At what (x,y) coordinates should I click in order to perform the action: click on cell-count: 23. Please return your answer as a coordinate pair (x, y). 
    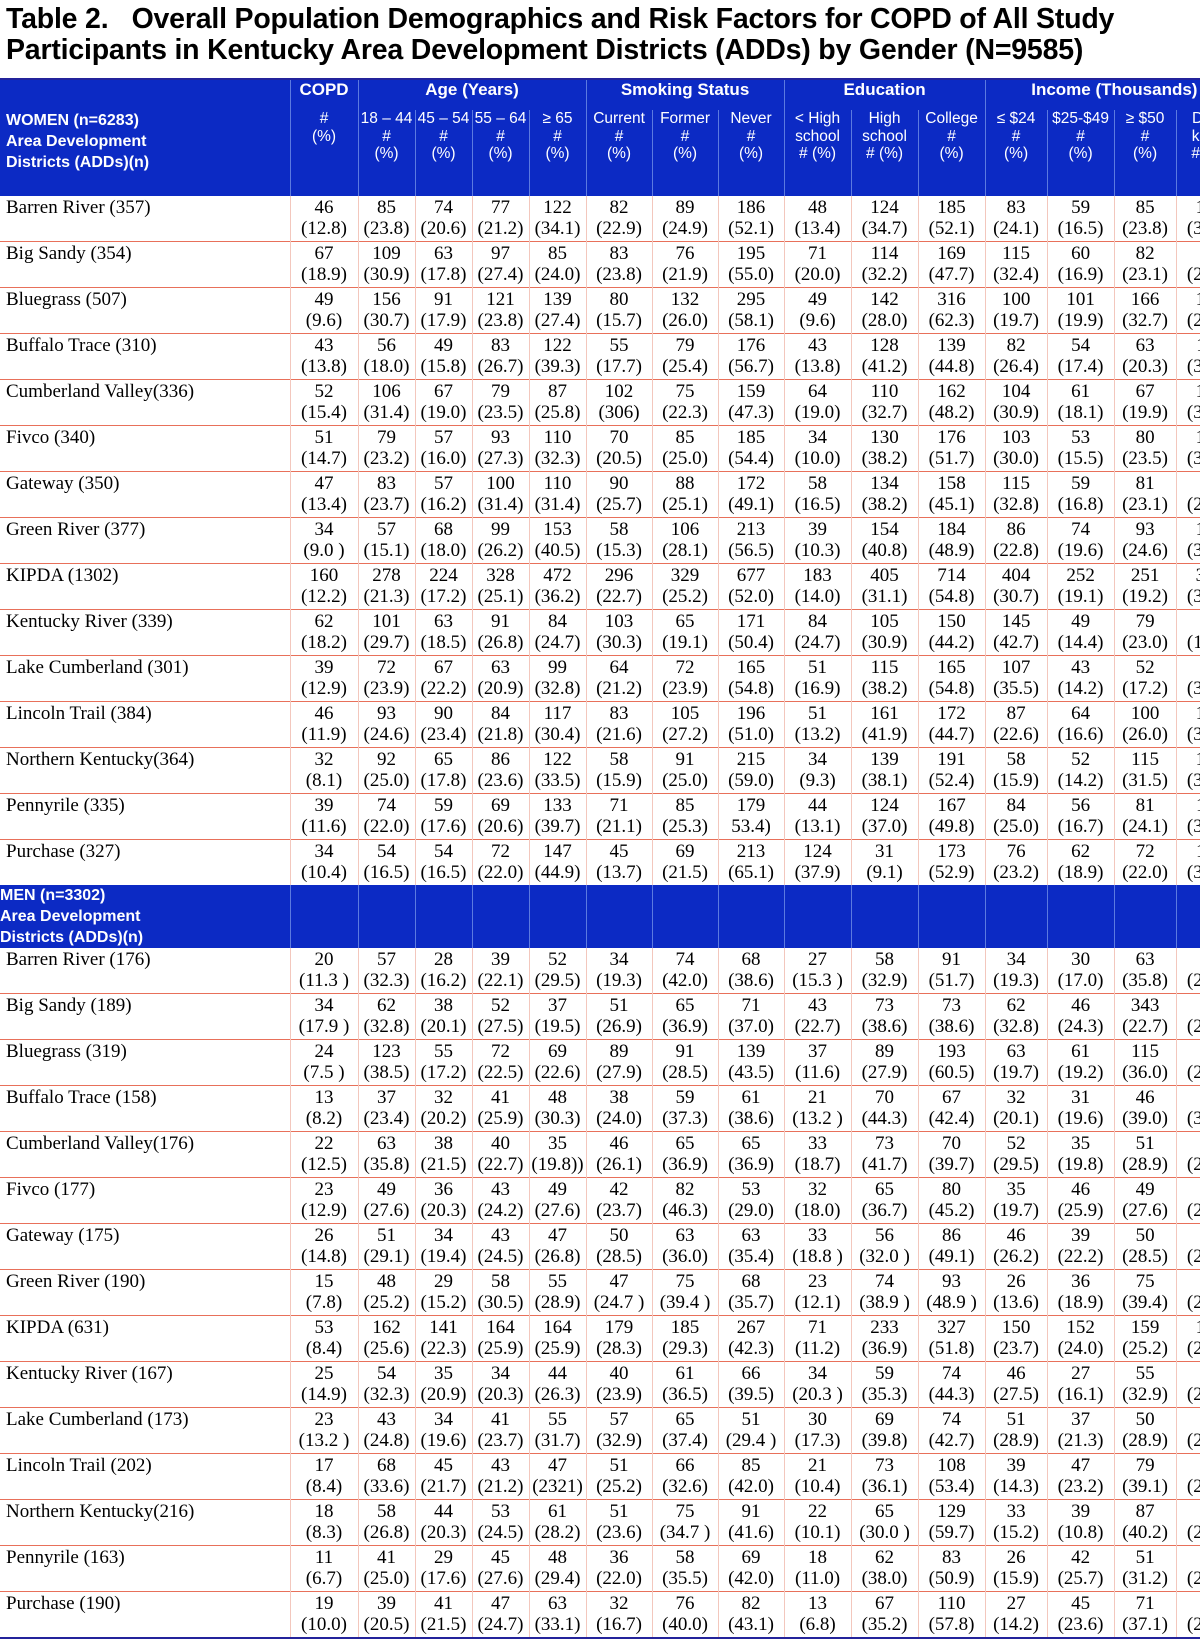
    Looking at the image, I should click on (324, 1419).